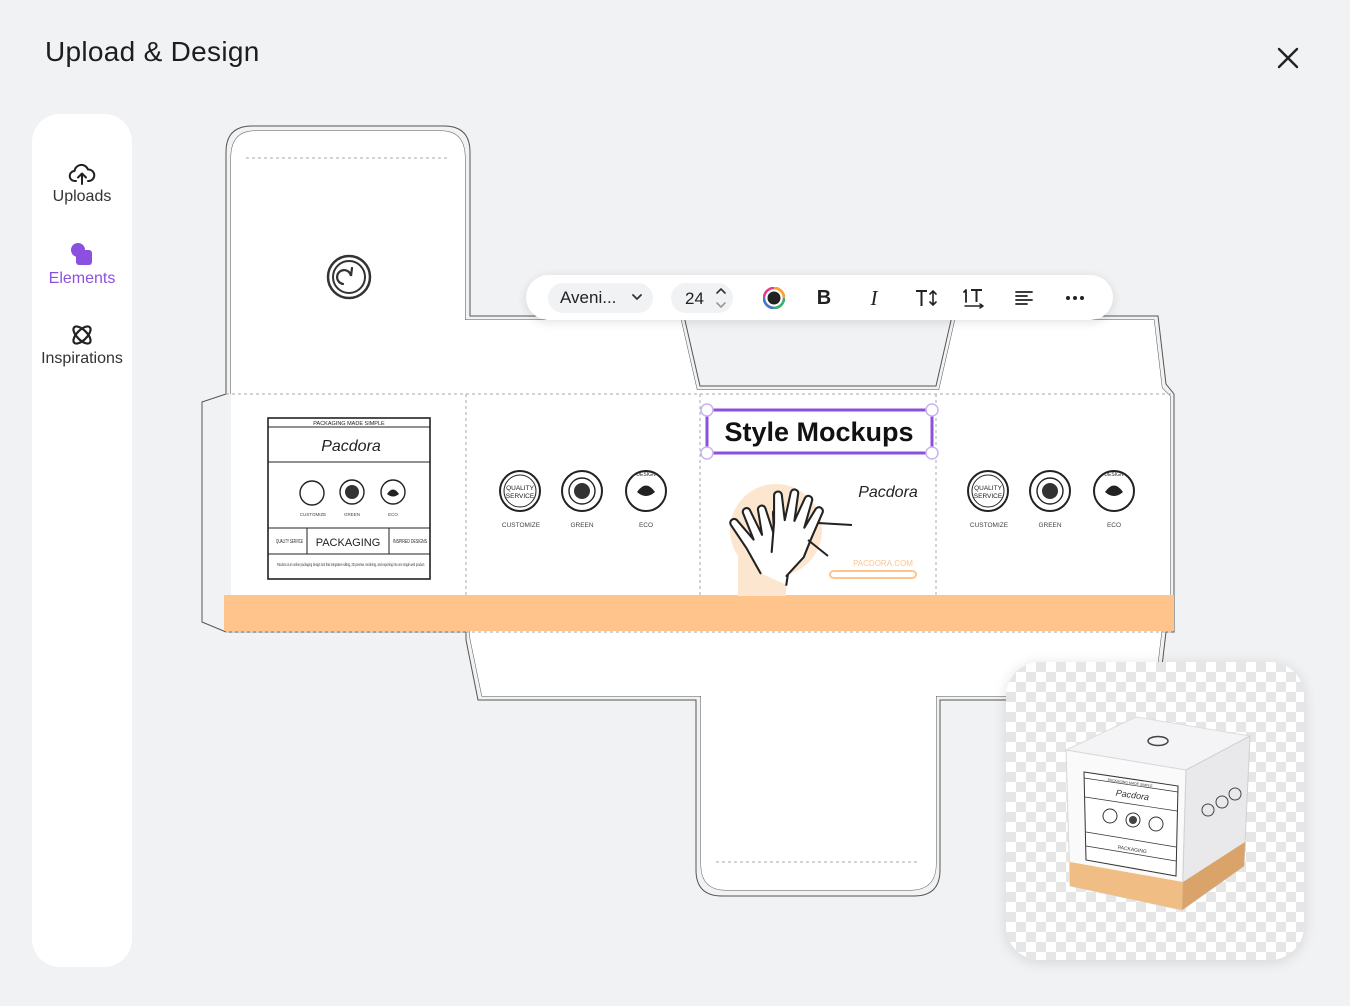 The width and height of the screenshot is (1350, 1006). I want to click on more-options-button, so click(1075, 298).